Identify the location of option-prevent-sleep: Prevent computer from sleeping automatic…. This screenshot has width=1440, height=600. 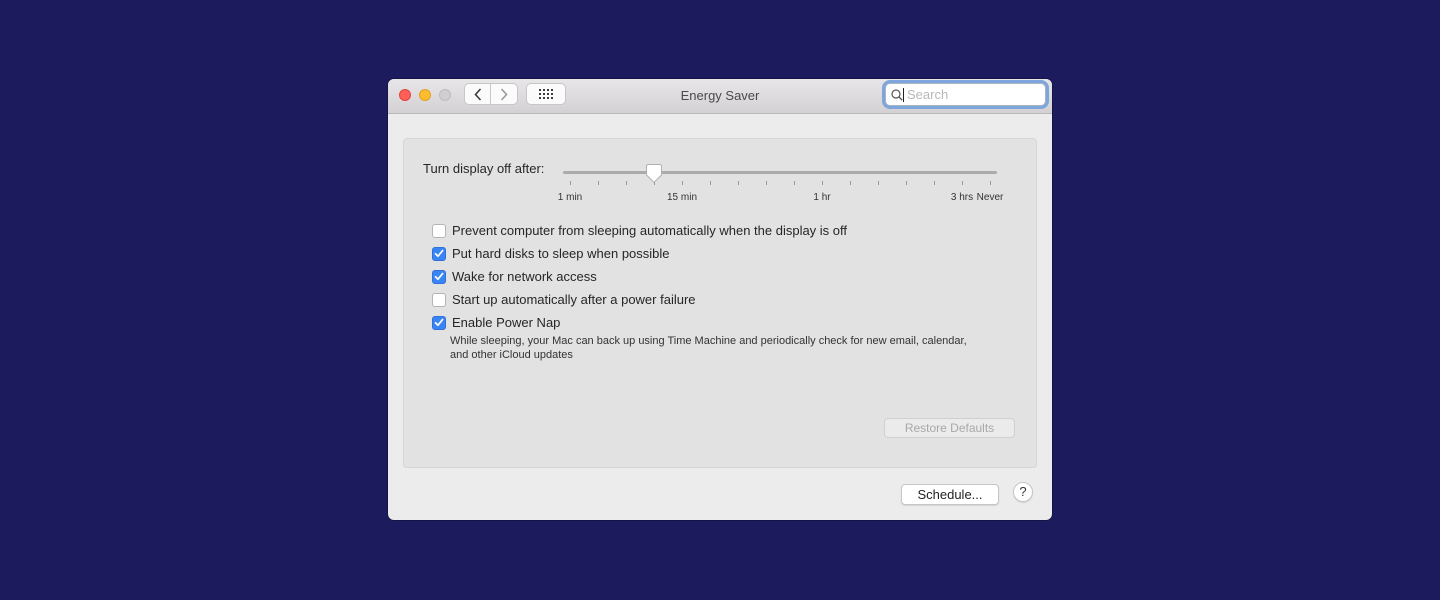
(639, 230).